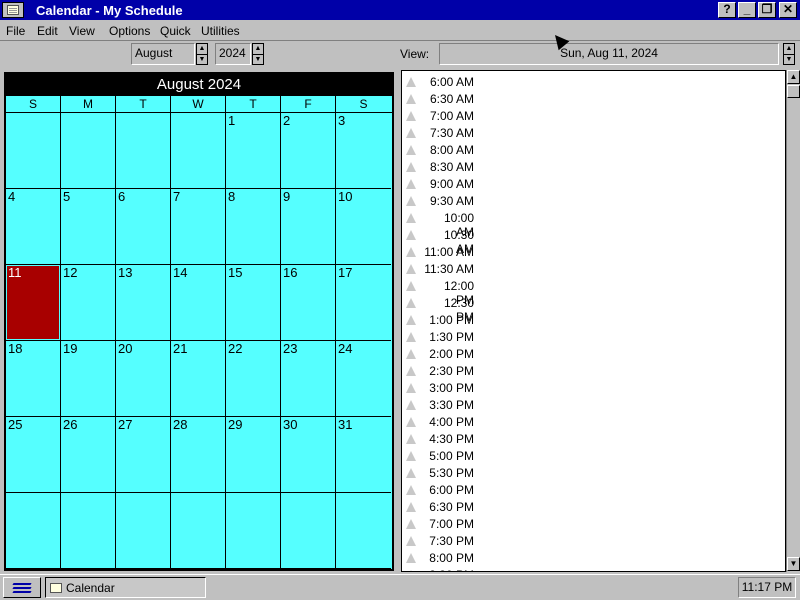  Describe the element at coordinates (591, 541) in the screenshot. I see `time-slot: 7:30 PM` at that location.